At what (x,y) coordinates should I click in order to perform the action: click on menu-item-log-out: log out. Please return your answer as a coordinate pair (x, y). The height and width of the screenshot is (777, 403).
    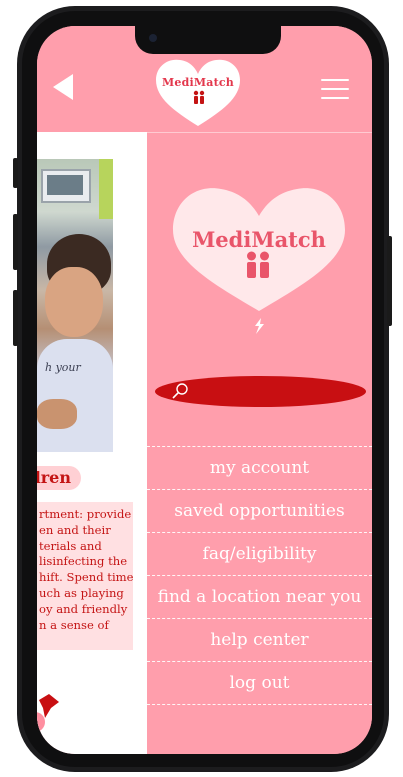
    Looking at the image, I should click on (259, 682).